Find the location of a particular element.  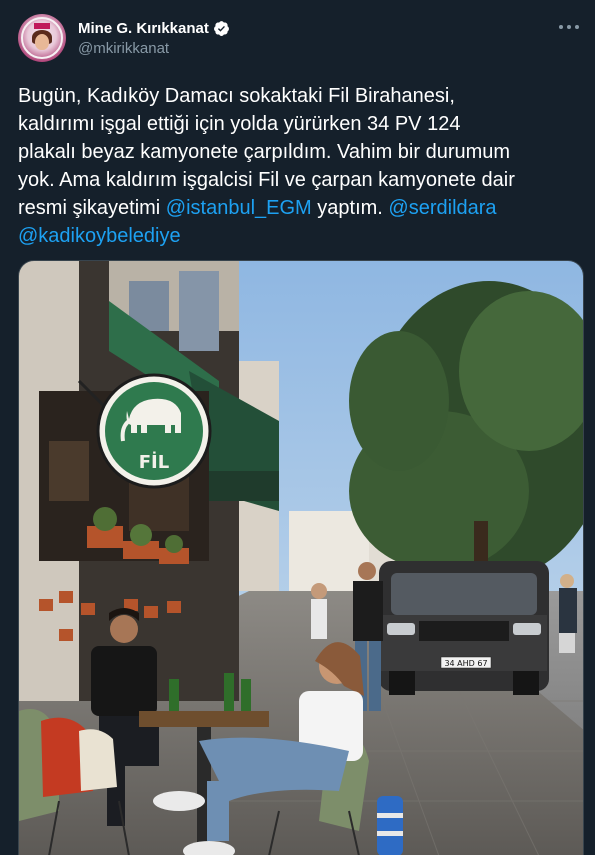

suv-vehicle: 34 AHD 67 is located at coordinates (464, 628).